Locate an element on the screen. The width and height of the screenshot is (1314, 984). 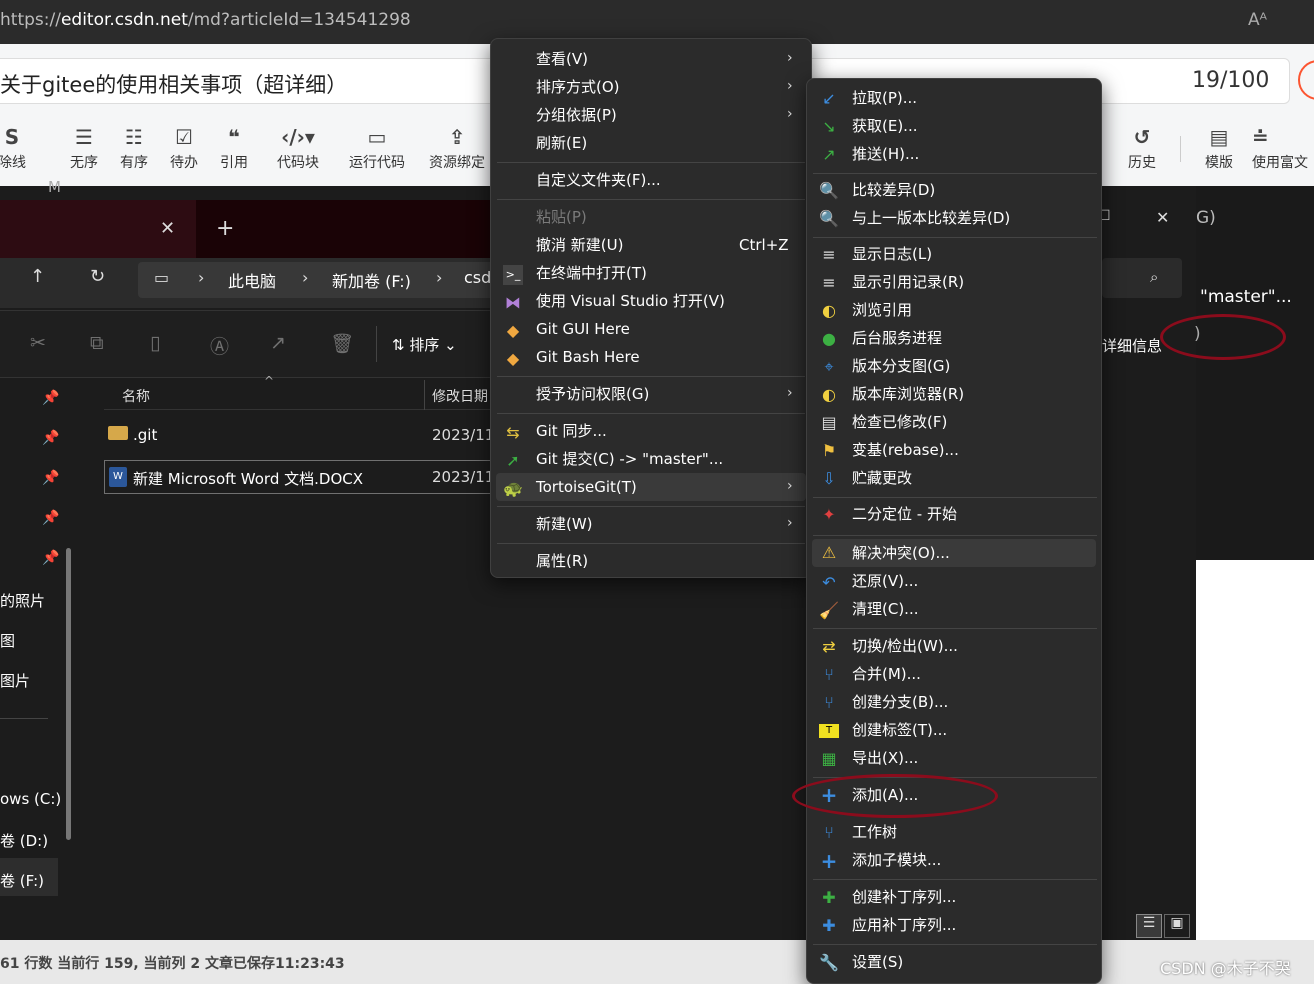
menu-item-settings: 设置(S) is located at coordinates (877, 962).